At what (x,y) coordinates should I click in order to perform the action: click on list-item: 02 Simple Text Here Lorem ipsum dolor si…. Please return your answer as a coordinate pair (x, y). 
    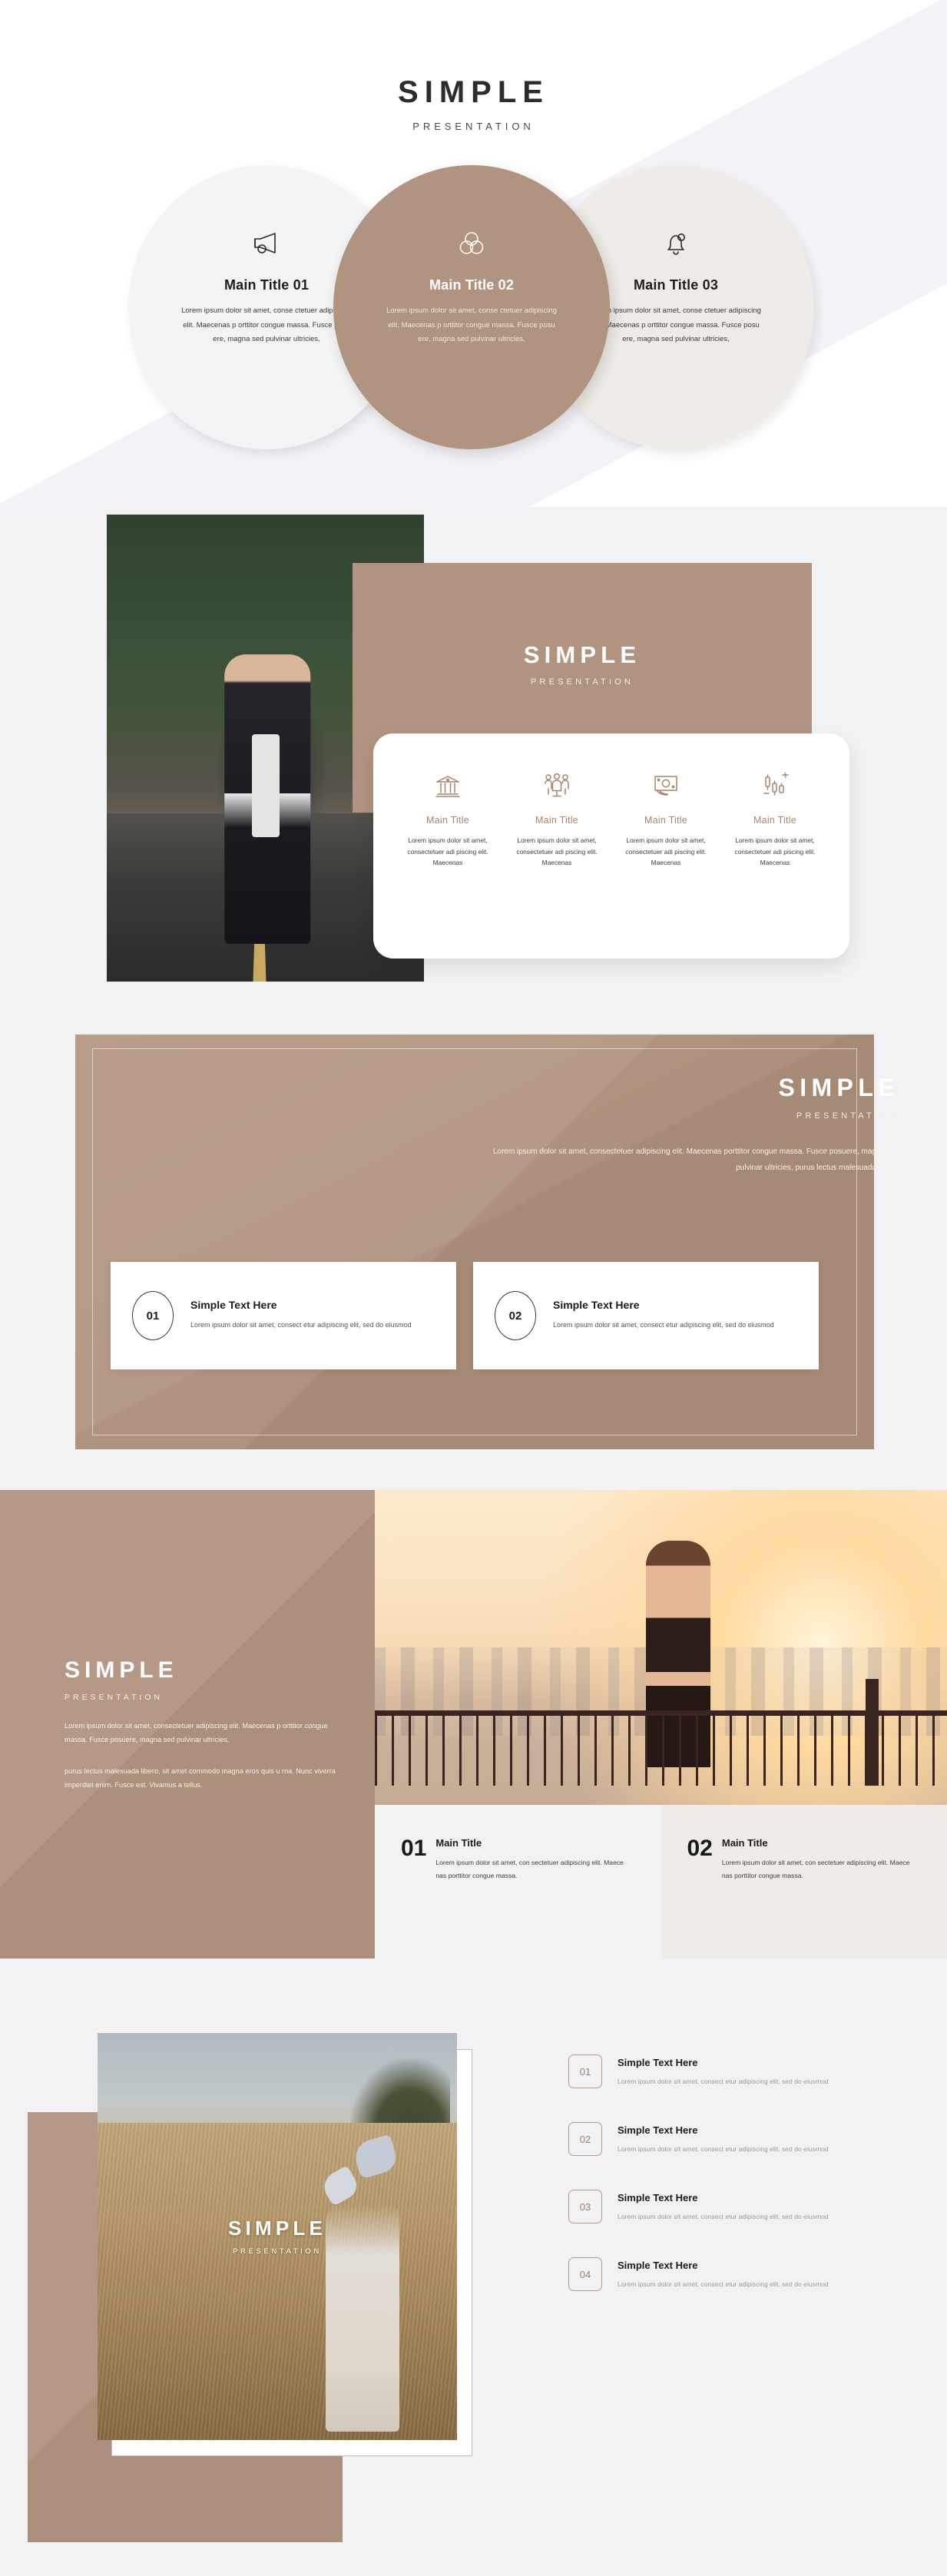
    Looking at the image, I should click on (722, 2139).